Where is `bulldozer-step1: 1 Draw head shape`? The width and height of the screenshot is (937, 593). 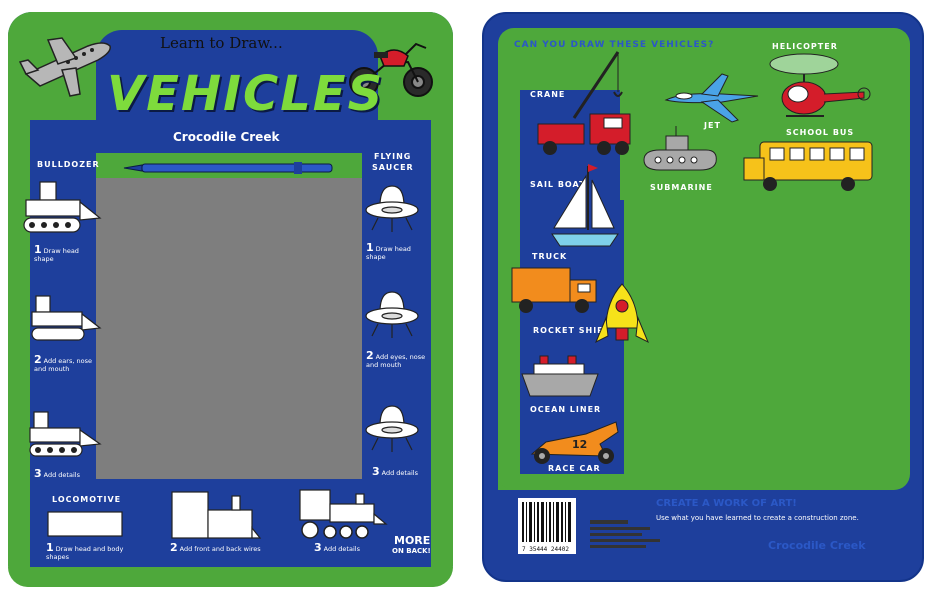
bulldozer-step1: 1 Draw head shape is located at coordinates (56, 253).